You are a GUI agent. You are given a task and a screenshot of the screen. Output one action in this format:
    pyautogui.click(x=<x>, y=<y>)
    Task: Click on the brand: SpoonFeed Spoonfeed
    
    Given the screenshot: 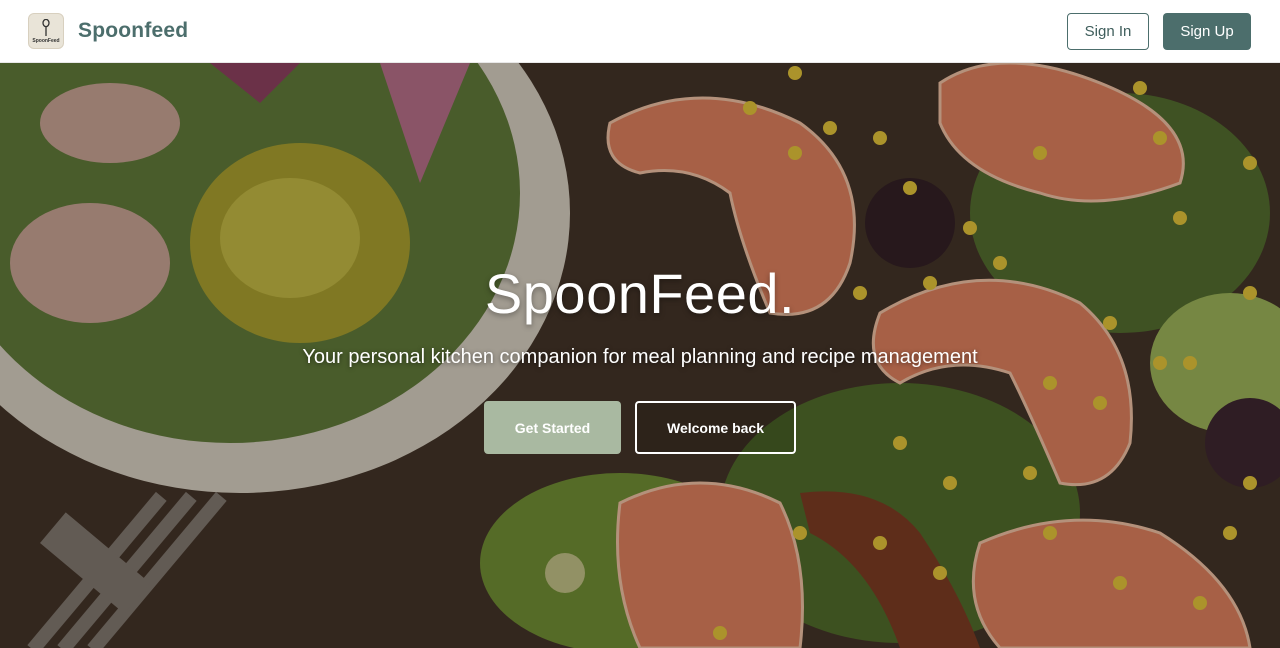 What is the action you would take?
    pyautogui.click(x=108, y=31)
    